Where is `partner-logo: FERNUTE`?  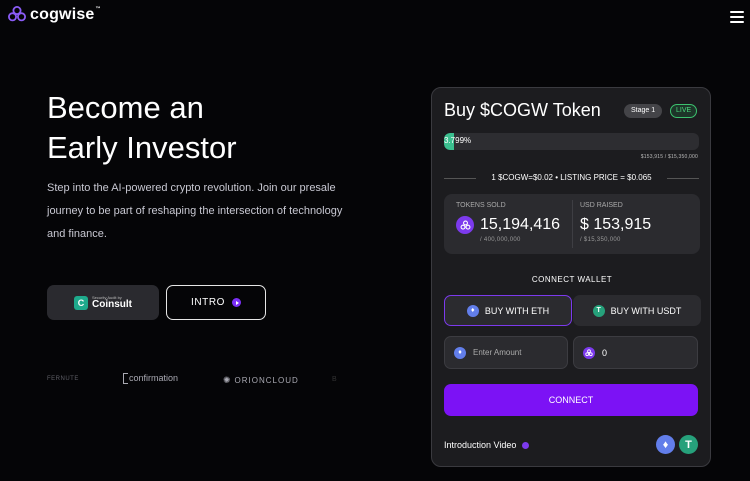
partner-logo: FERNUTE is located at coordinates (63, 379).